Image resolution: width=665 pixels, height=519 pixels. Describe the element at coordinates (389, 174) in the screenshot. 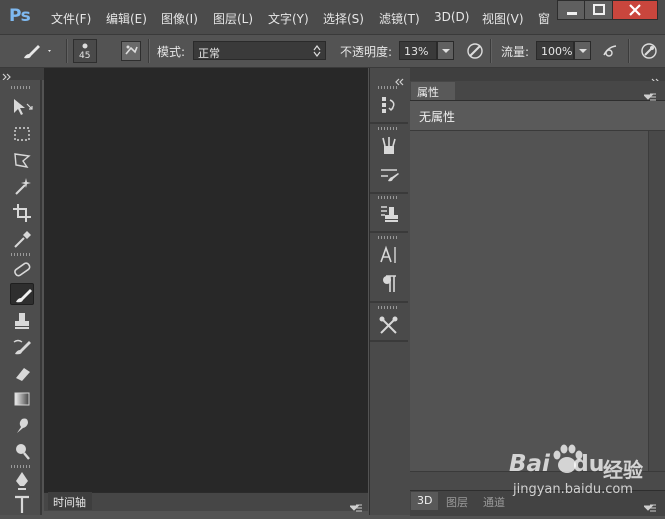

I see `brush-panel-button` at that location.